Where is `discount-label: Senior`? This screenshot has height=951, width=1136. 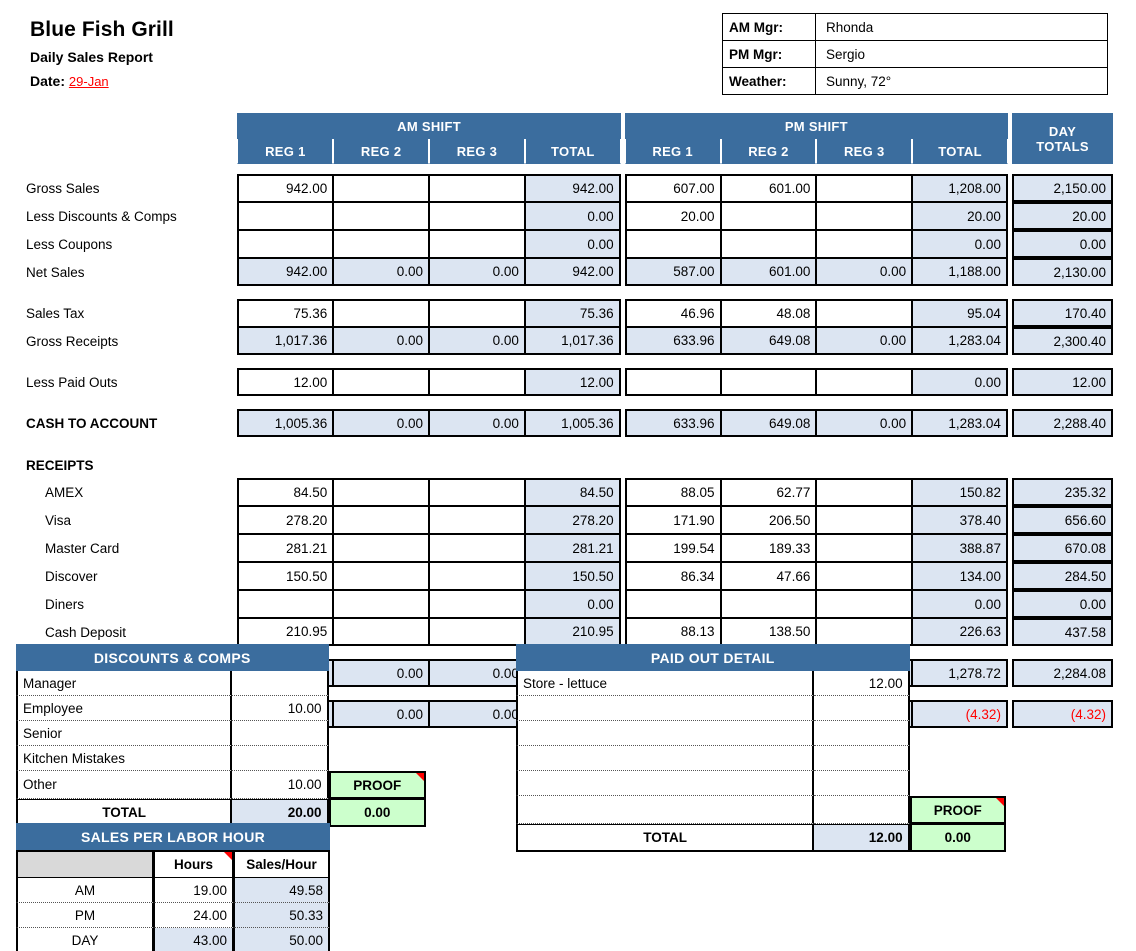 discount-label: Senior is located at coordinates (124, 733).